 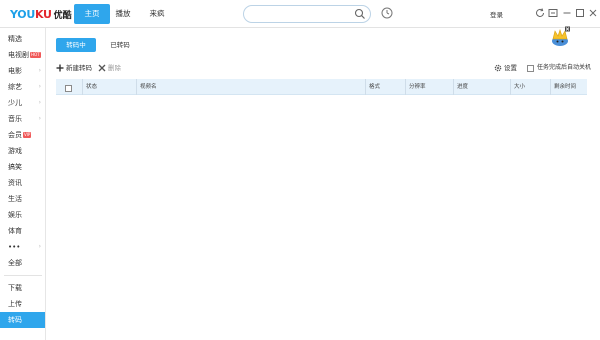 I want to click on plus-icon, so click(x=60, y=68).